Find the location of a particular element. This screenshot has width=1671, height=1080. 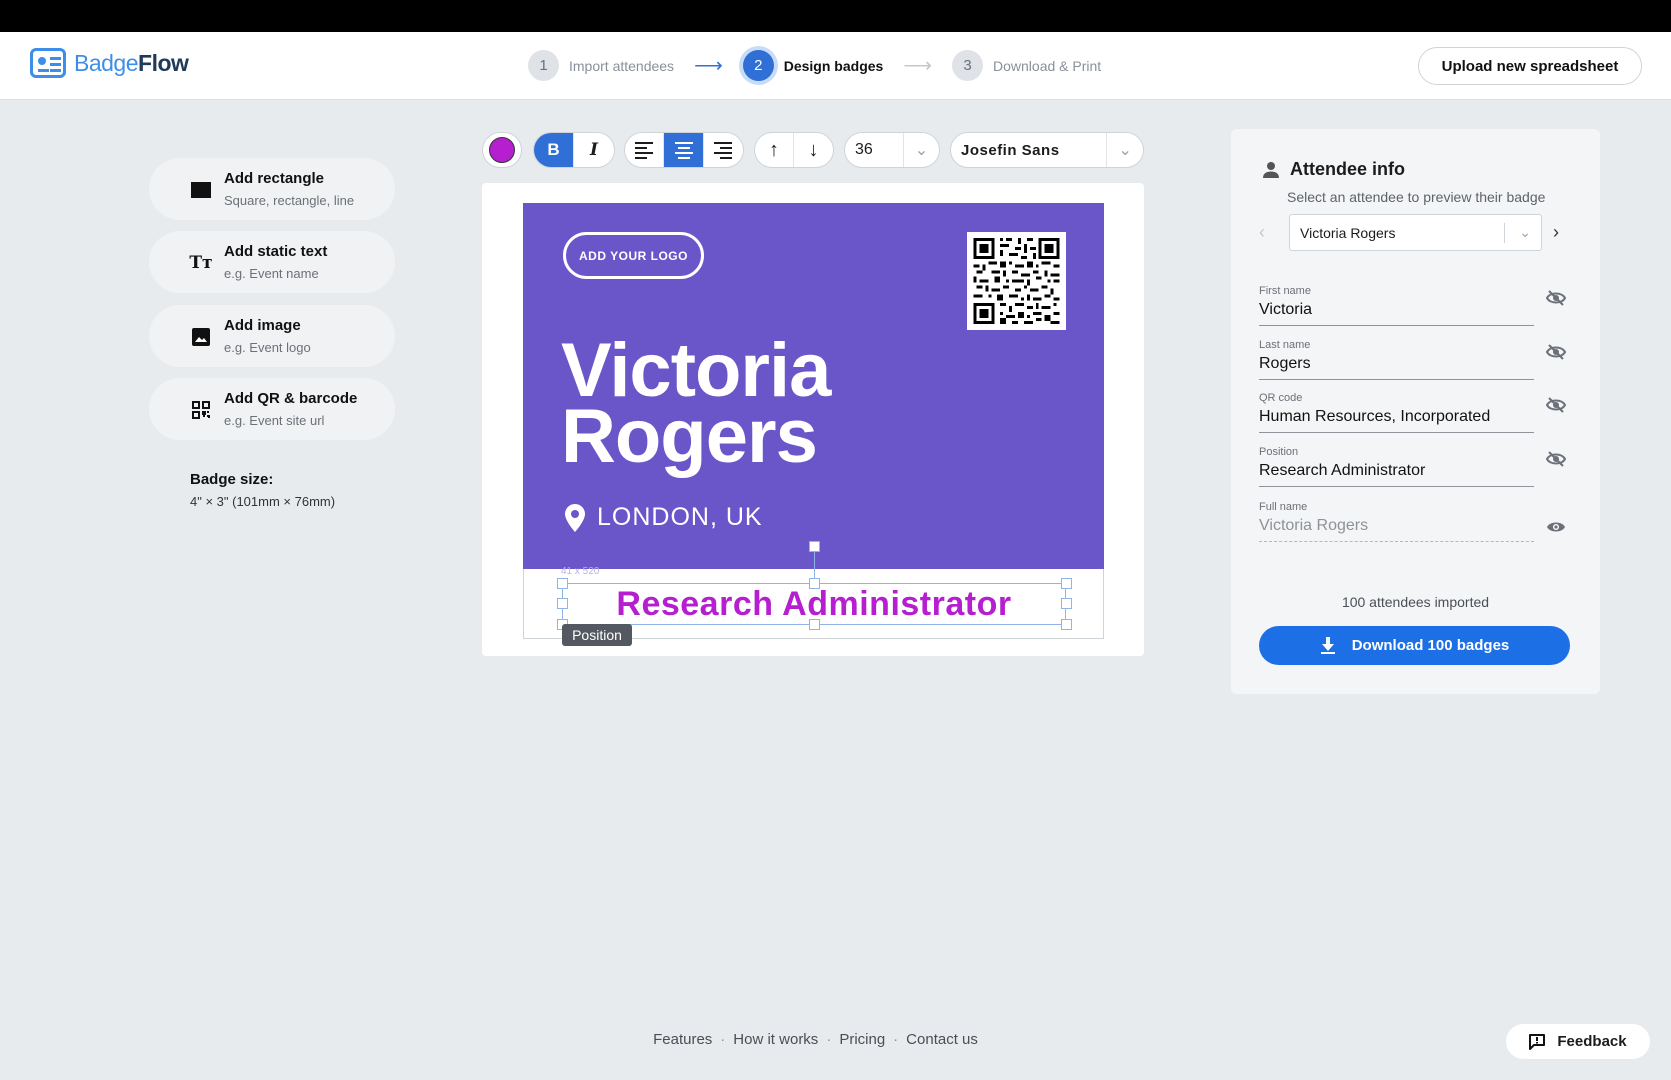

upload-spreadsheet-button: Upload new spreadsheet is located at coordinates (1530, 66).